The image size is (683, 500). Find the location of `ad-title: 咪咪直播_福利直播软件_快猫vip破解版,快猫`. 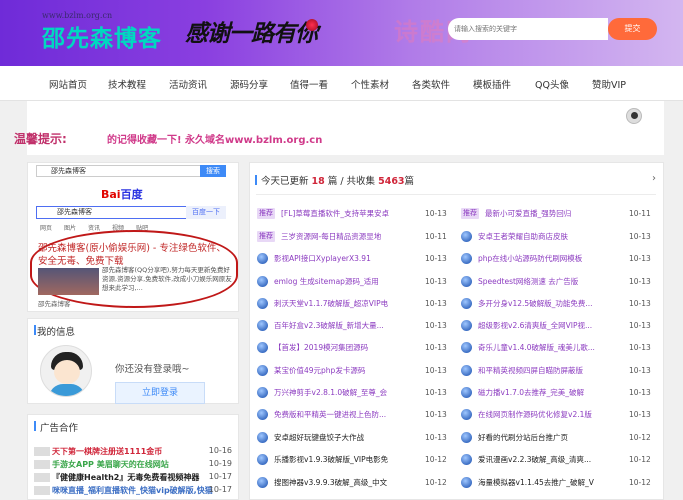

ad-title: 咪咪直播_福利直播软件_快猫vip破解版,快猫 is located at coordinates (132, 490).